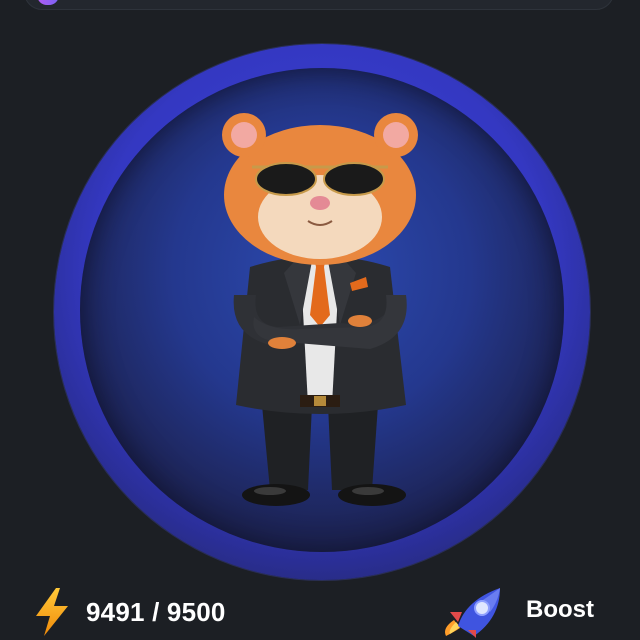  I want to click on rocket-icon, so click(472, 613).